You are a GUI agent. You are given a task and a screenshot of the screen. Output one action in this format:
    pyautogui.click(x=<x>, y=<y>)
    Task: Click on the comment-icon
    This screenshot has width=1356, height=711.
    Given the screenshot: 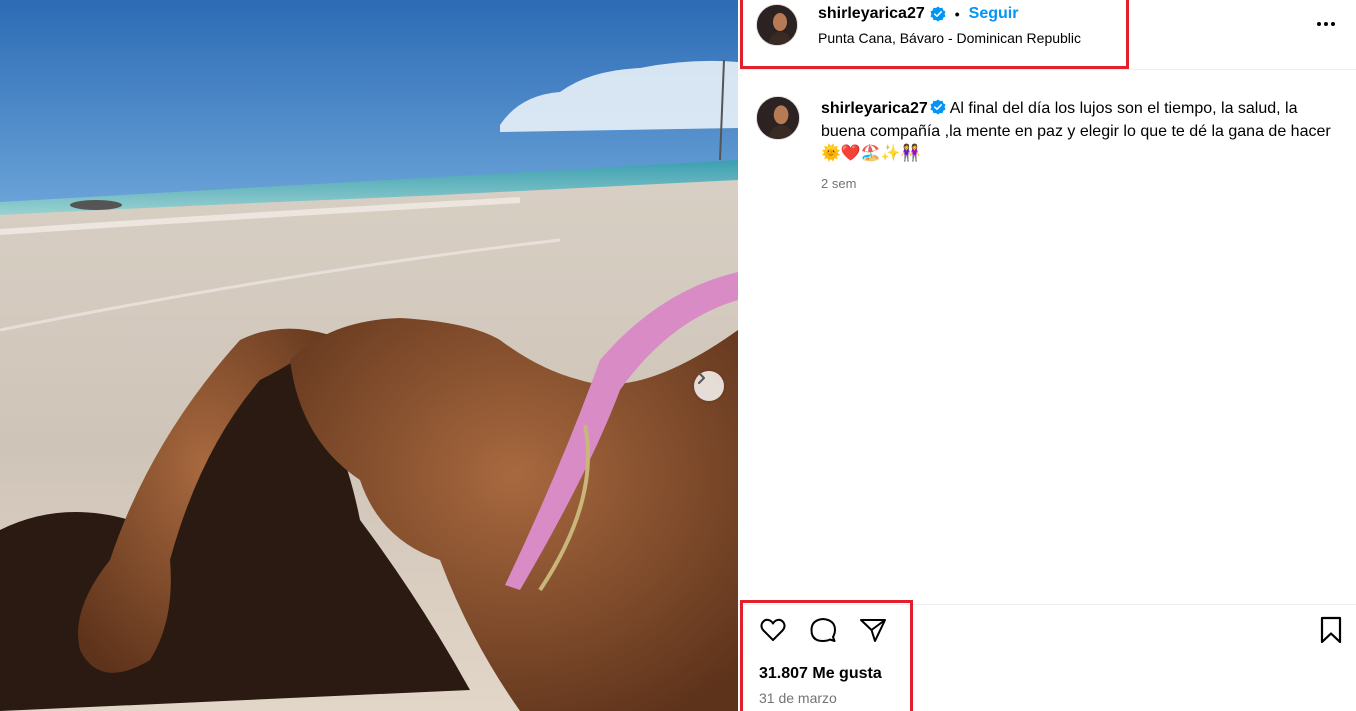 What is the action you would take?
    pyautogui.click(x=823, y=630)
    